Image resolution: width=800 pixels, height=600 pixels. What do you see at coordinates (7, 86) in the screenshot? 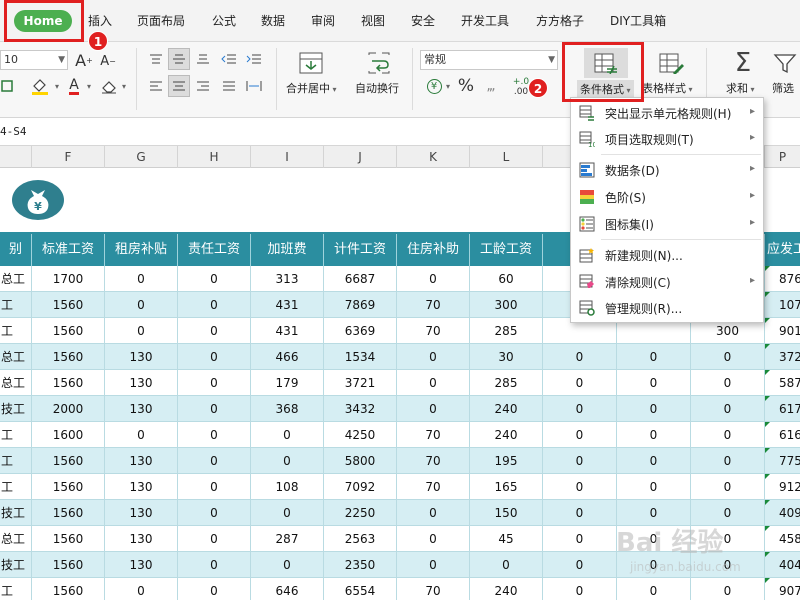
I see `border-button` at bounding box center [7, 86].